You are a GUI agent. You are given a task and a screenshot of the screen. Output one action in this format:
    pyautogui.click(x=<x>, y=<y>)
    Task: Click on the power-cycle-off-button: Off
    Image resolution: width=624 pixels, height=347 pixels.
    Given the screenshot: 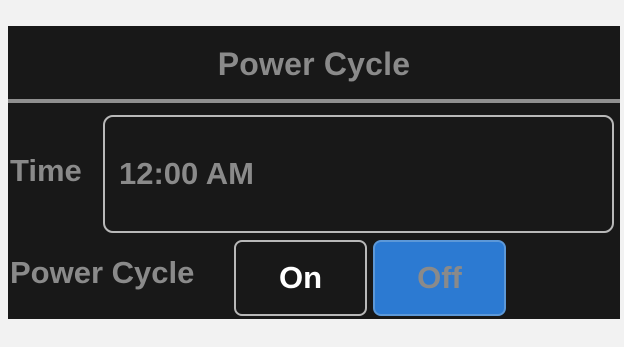 What is the action you would take?
    pyautogui.click(x=439, y=278)
    